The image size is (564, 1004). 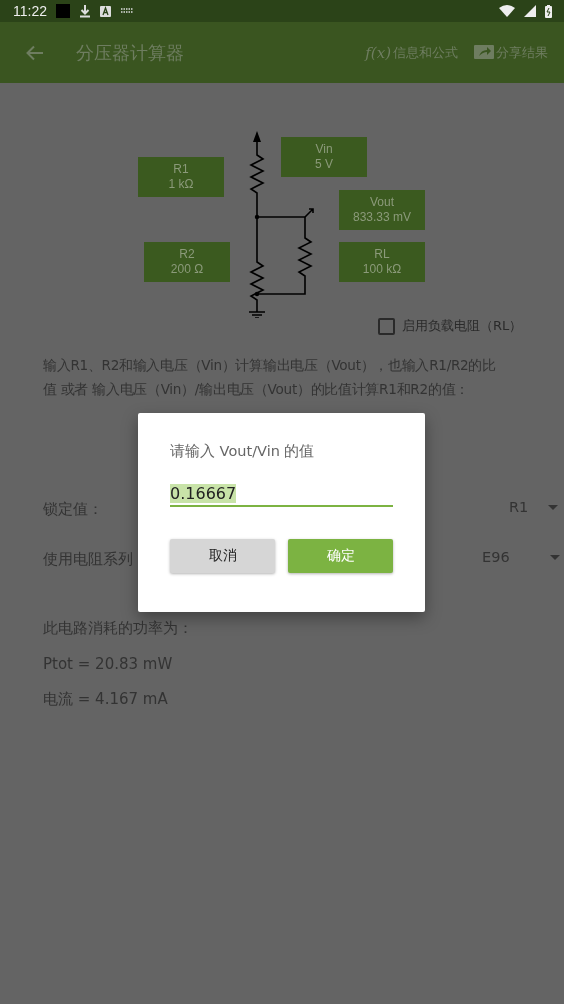 I want to click on dialog-title: 请输入 Vout/Vin 的值, so click(x=243, y=451).